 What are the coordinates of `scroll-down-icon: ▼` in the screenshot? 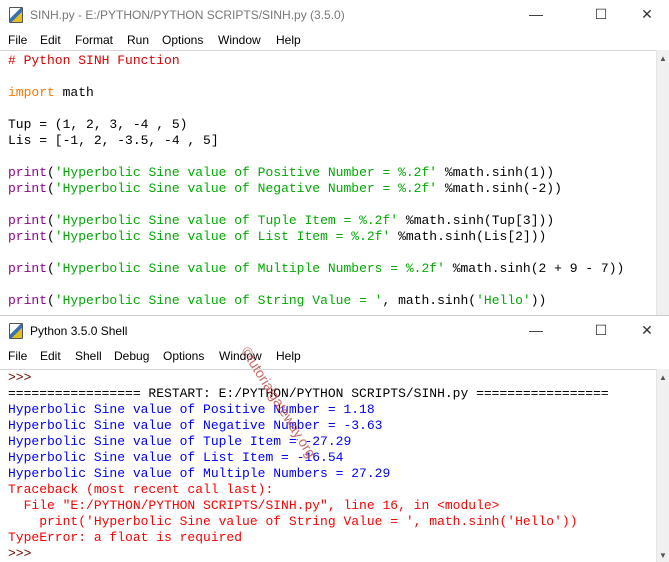 It's located at (663, 555).